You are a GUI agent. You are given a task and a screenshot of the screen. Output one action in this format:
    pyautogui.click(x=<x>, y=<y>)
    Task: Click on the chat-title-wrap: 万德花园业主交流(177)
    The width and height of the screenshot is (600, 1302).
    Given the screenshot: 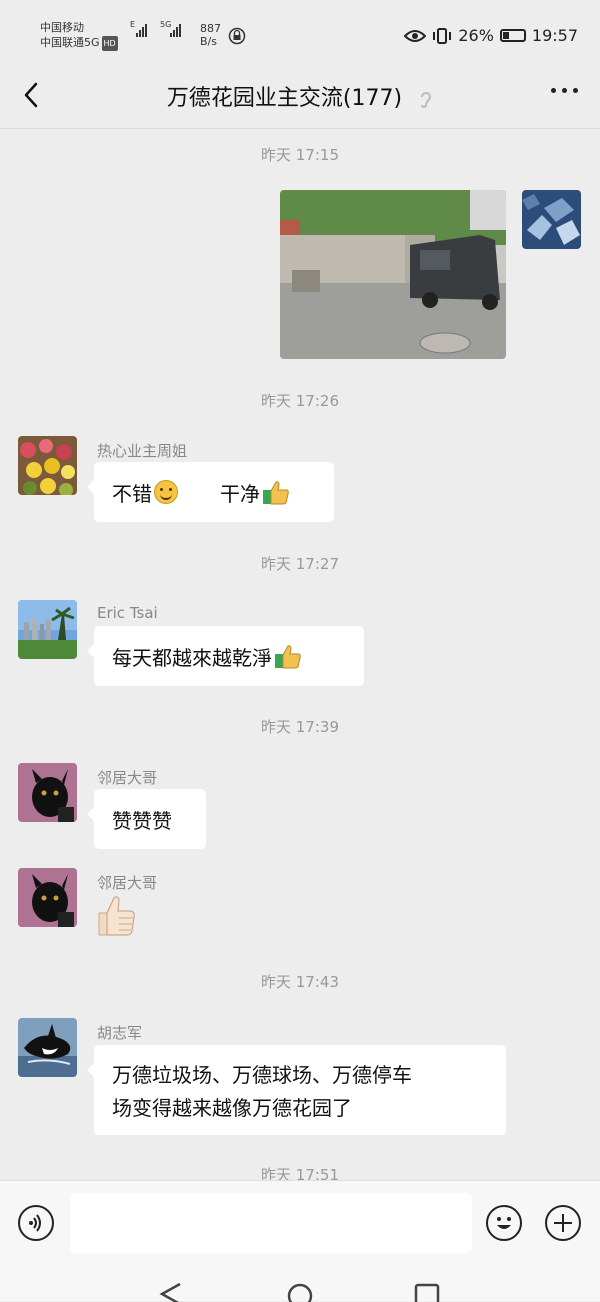 What is the action you would take?
    pyautogui.click(x=300, y=96)
    